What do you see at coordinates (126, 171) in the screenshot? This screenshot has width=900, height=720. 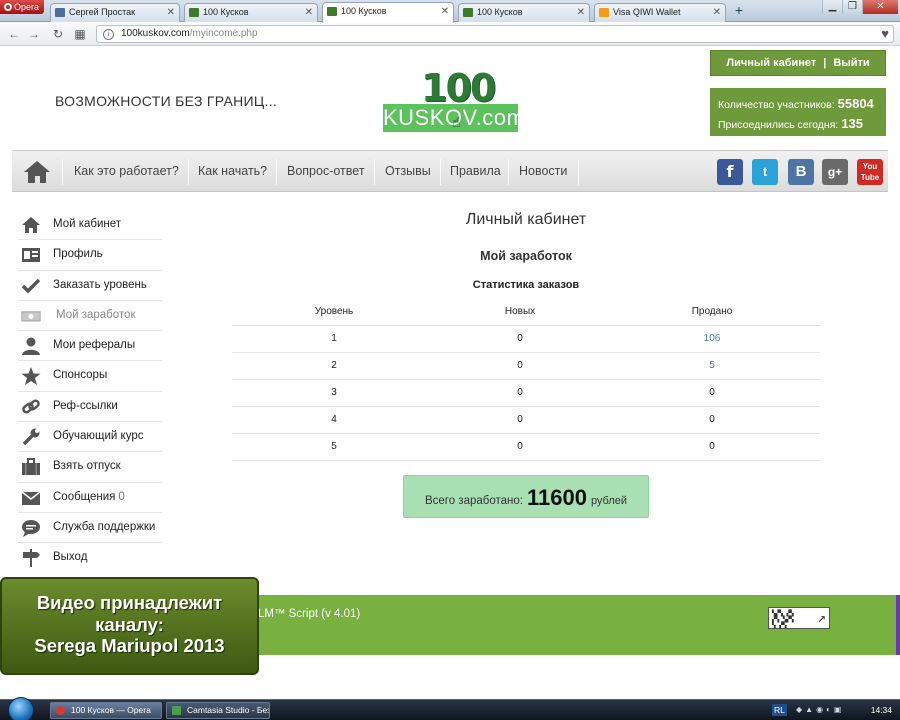 I see `nav-how-it-works: Как это работает?` at bounding box center [126, 171].